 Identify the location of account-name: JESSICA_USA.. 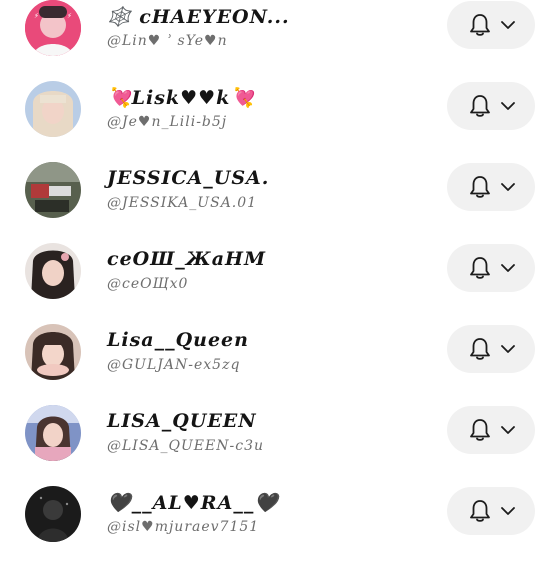
(188, 178).